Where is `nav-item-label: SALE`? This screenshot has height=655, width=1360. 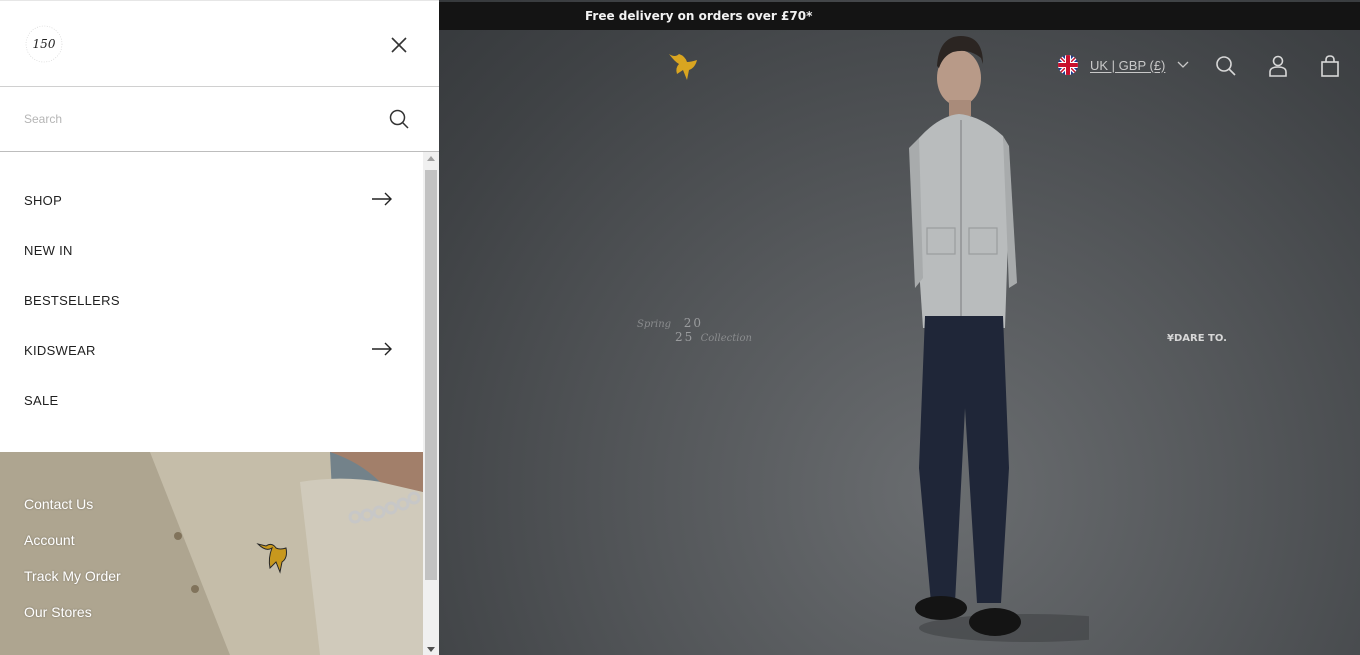
nav-item-label: SALE is located at coordinates (41, 400).